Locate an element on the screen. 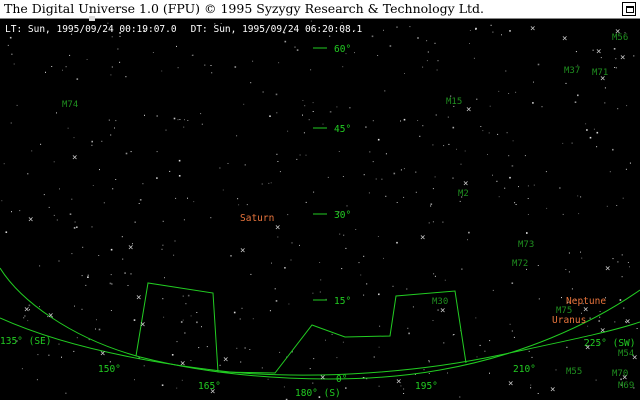 This screenshot has height=400, width=640. messier-label: M74 is located at coordinates (70, 105).